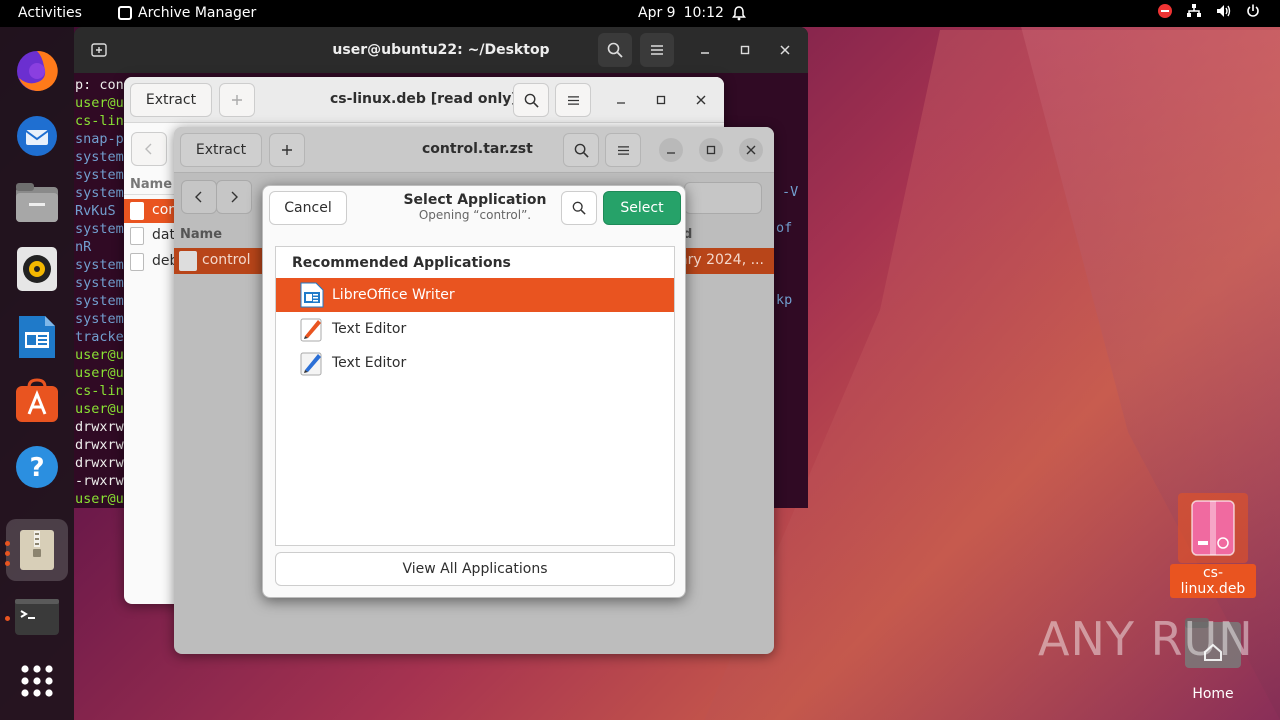  Describe the element at coordinates (790, 192) in the screenshot. I see `terminal-fragment: -V` at that location.